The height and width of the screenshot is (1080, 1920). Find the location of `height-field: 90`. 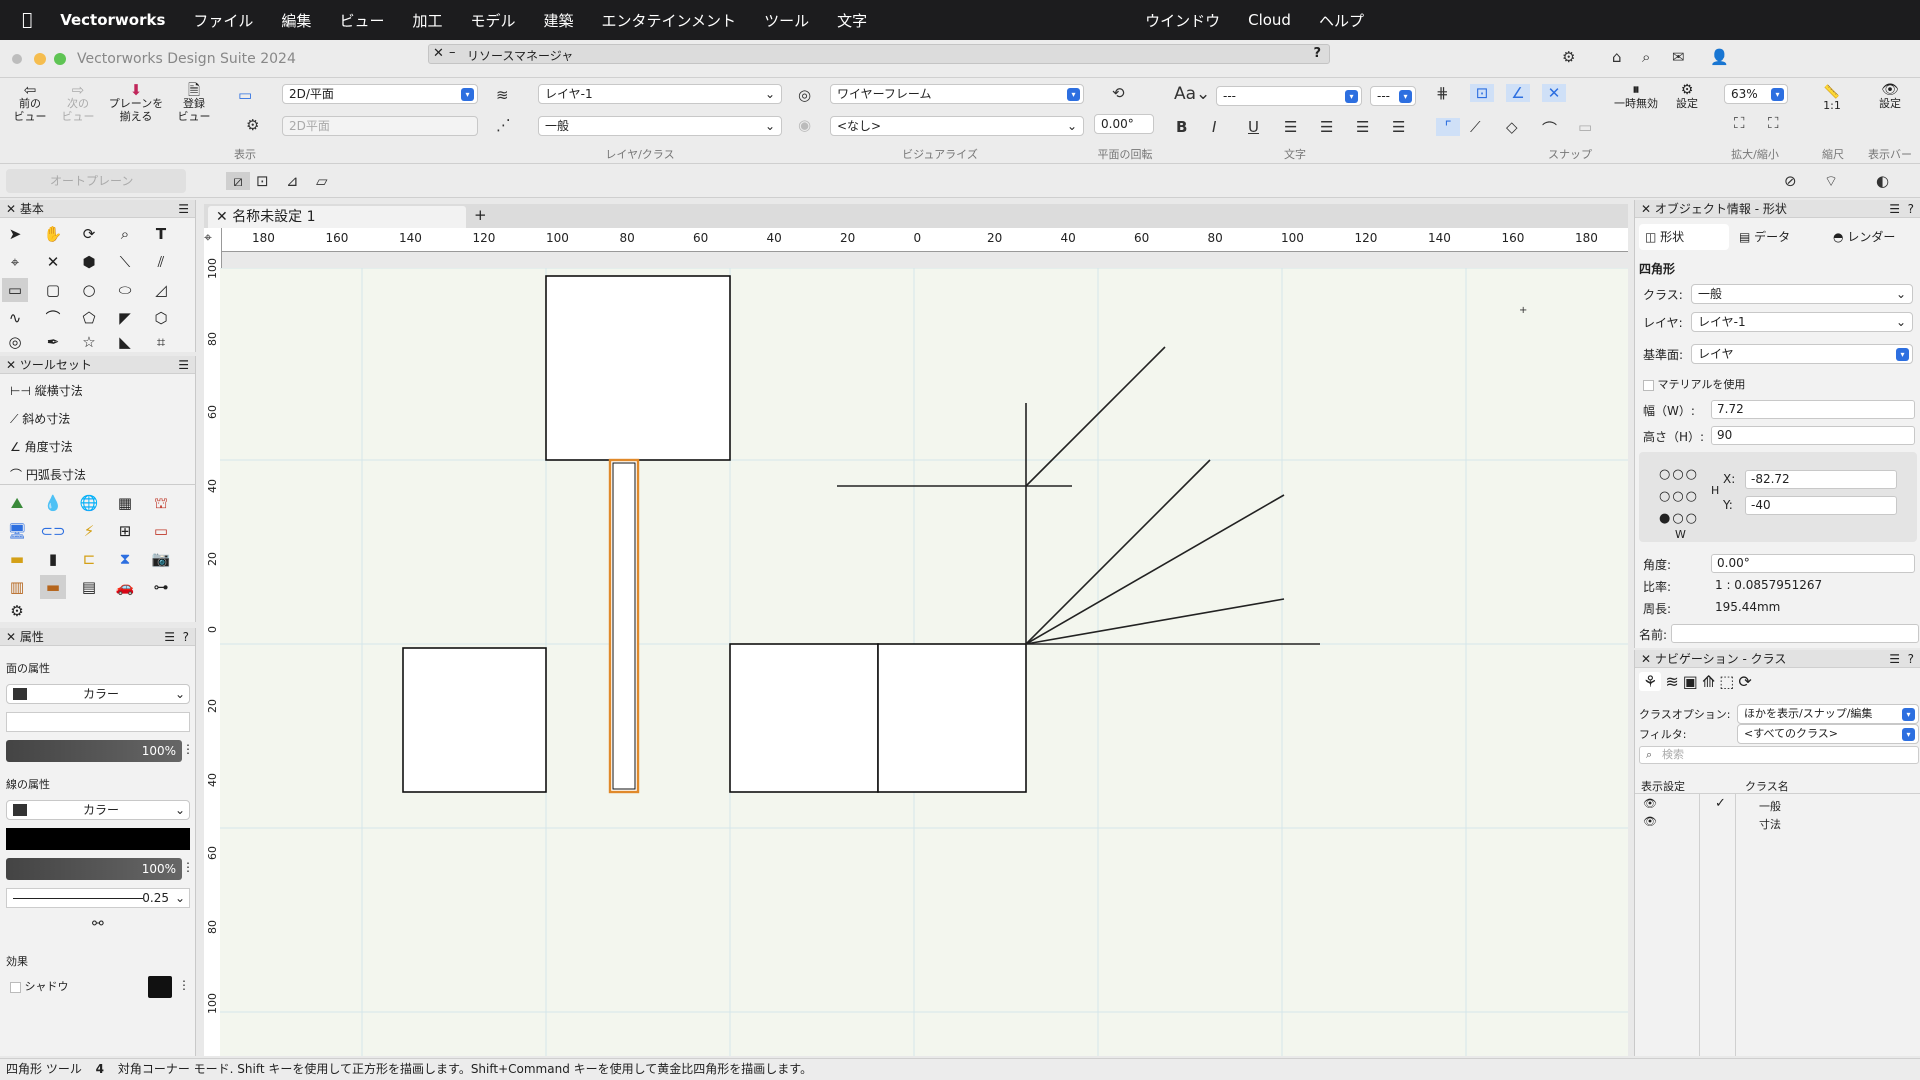

height-field: 90 is located at coordinates (1813, 435).